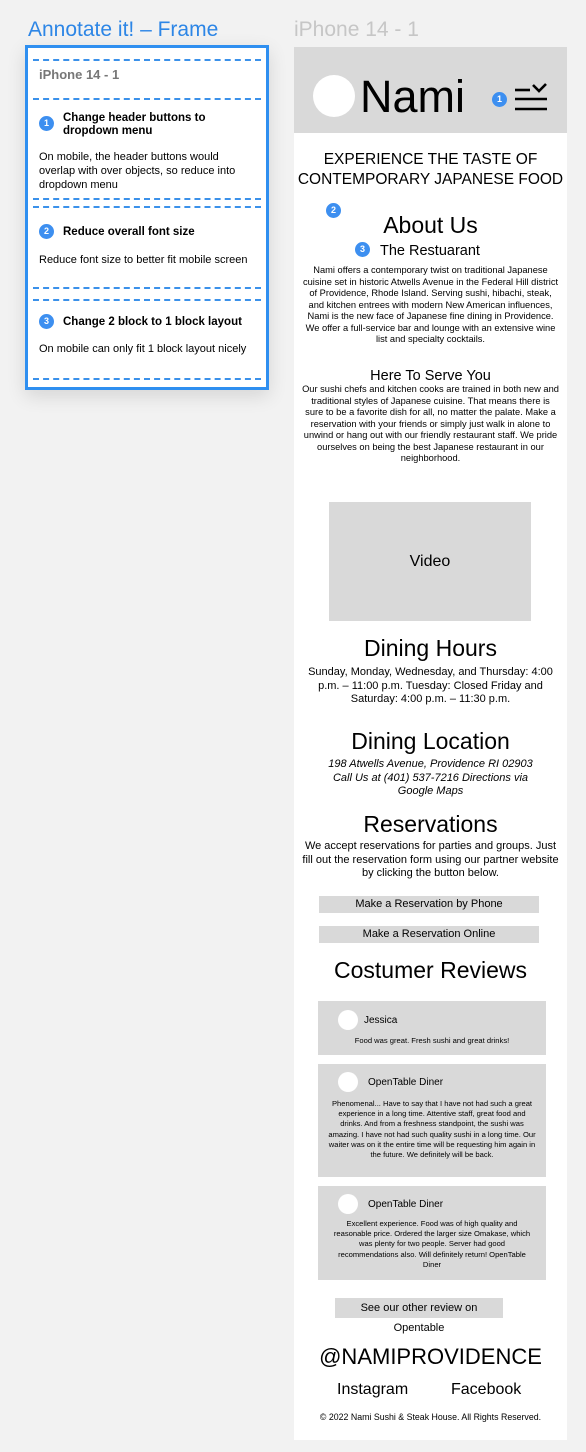 The width and height of the screenshot is (586, 1452). I want to click on facebook-link: Facebook, so click(486, 1390).